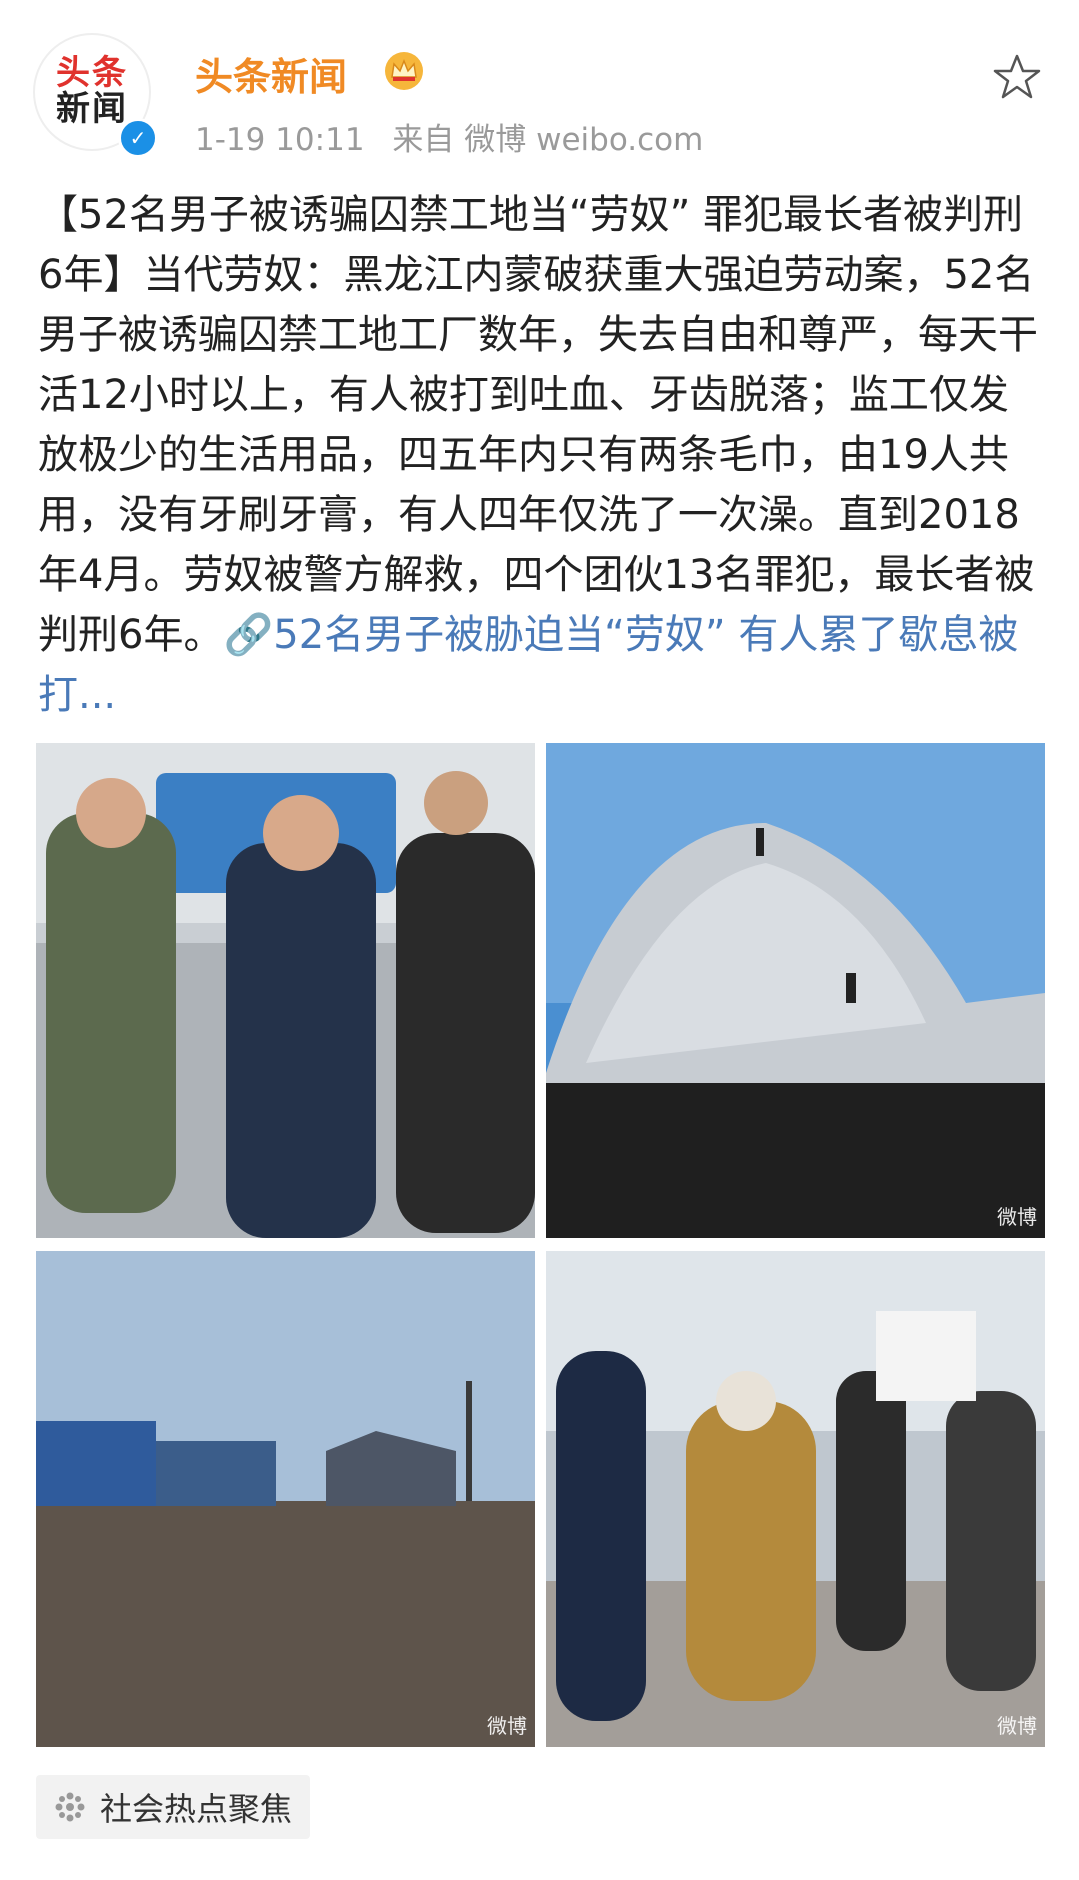 This screenshot has width=1079, height=1880. What do you see at coordinates (196, 1809) in the screenshot?
I see `topic-tag-label: 社会热点聚焦` at bounding box center [196, 1809].